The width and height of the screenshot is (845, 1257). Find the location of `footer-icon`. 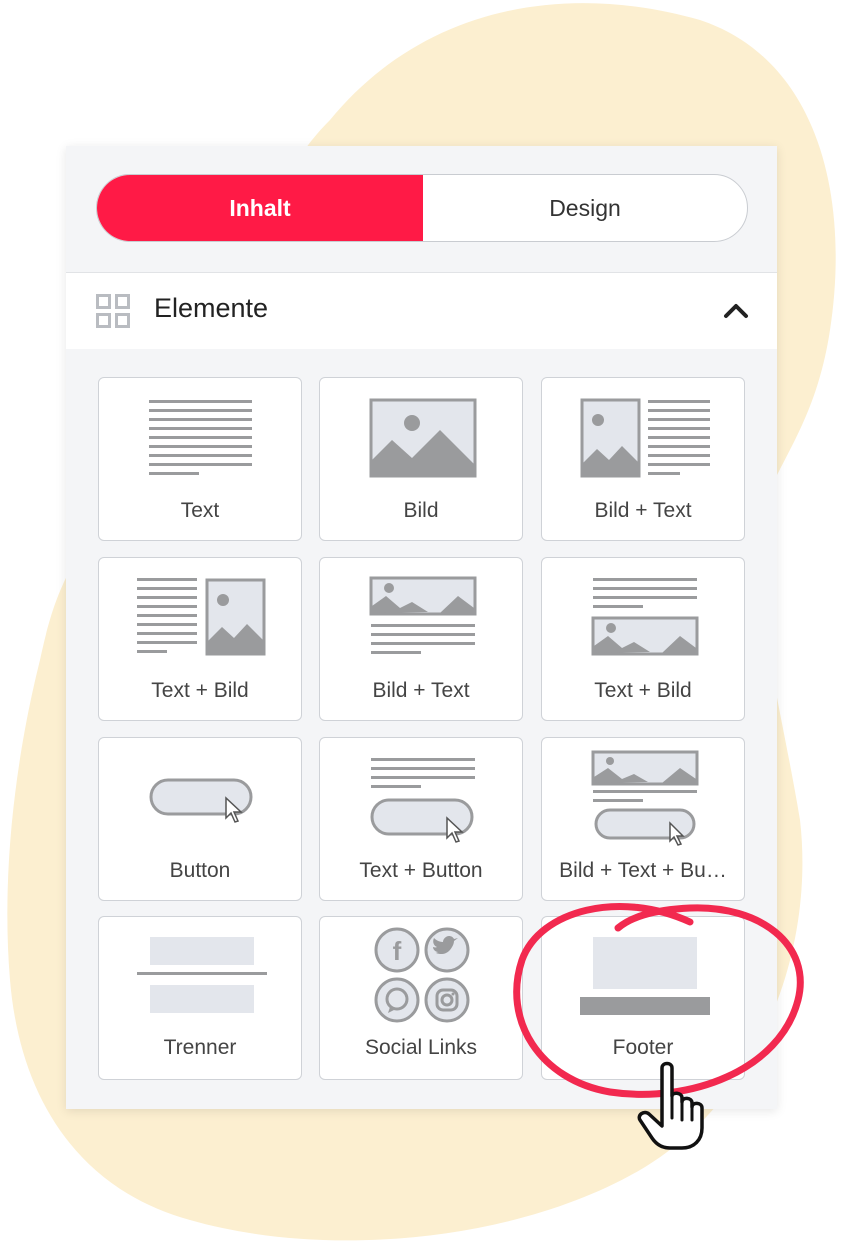

footer-icon is located at coordinates (645, 976).